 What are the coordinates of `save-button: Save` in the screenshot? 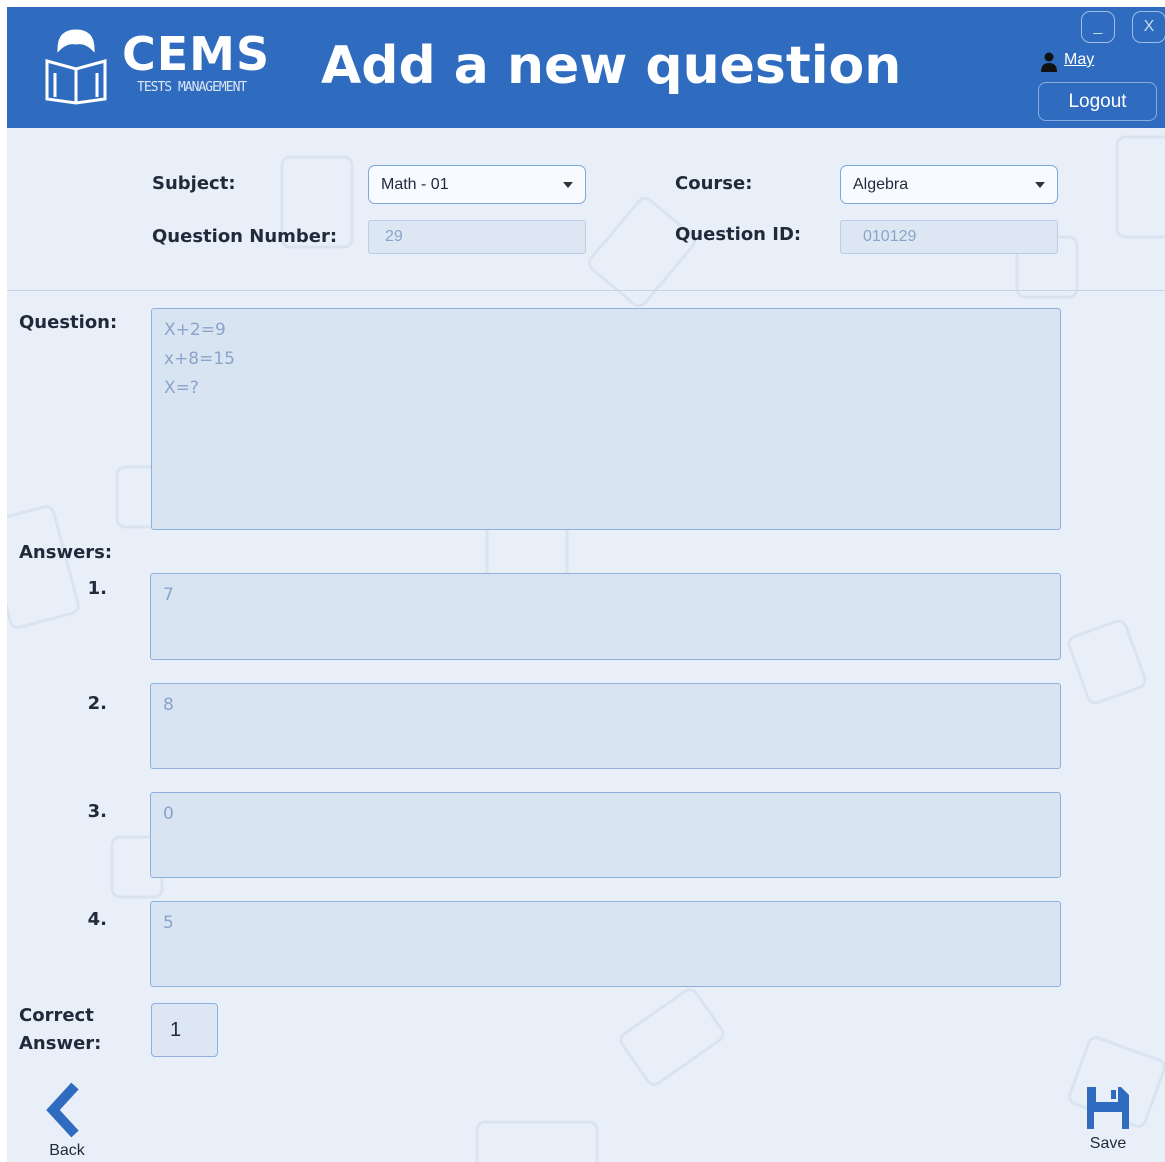 It's located at (1108, 1119).